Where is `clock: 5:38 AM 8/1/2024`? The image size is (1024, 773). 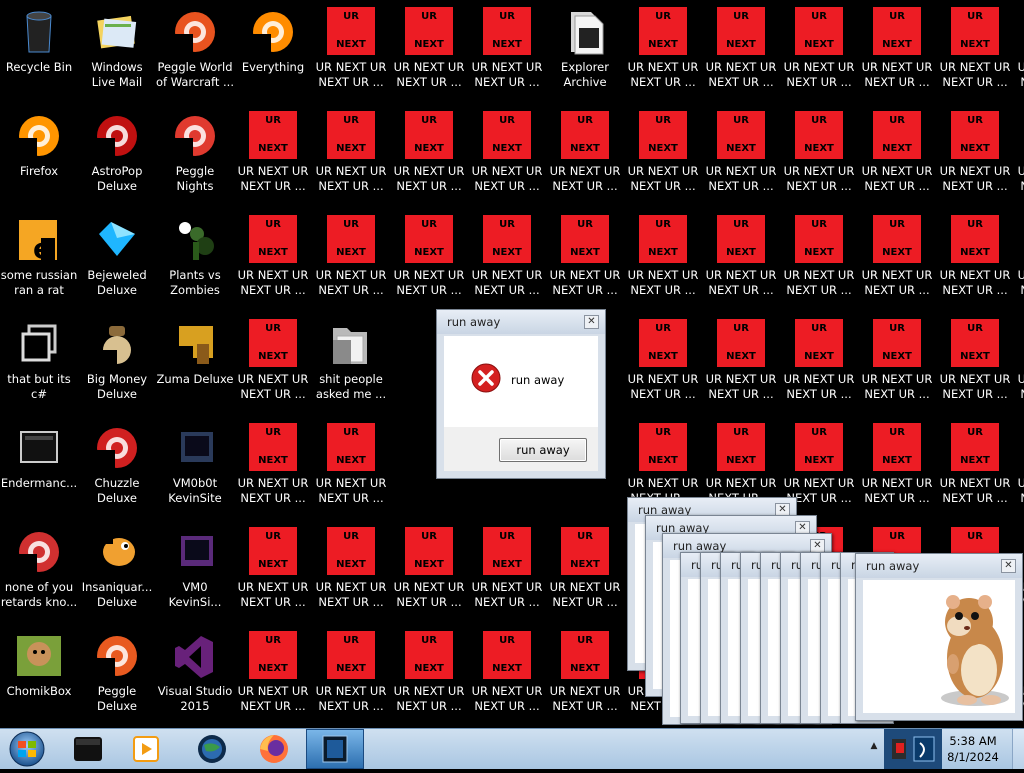 clock: 5:38 AM 8/1/2024 is located at coordinates (973, 749).